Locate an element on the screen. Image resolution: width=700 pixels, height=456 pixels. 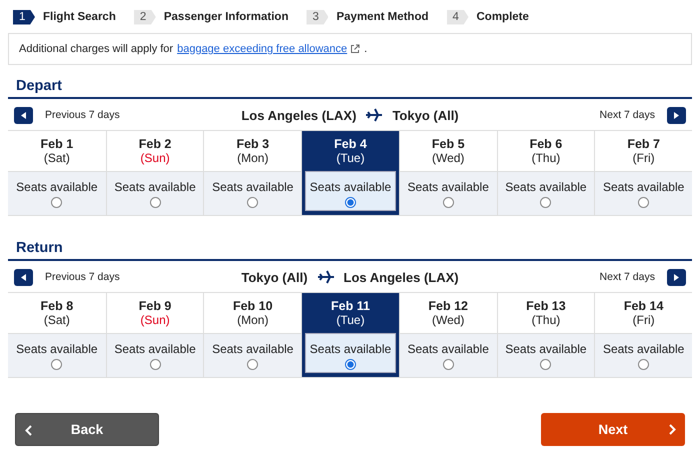
date-label: Feb 1 is located at coordinates (57, 144).